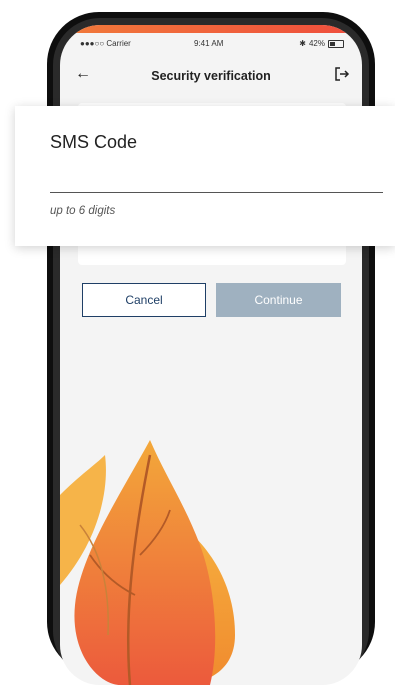  What do you see at coordinates (302, 43) in the screenshot?
I see `bluetooth-icon: ✱` at bounding box center [302, 43].